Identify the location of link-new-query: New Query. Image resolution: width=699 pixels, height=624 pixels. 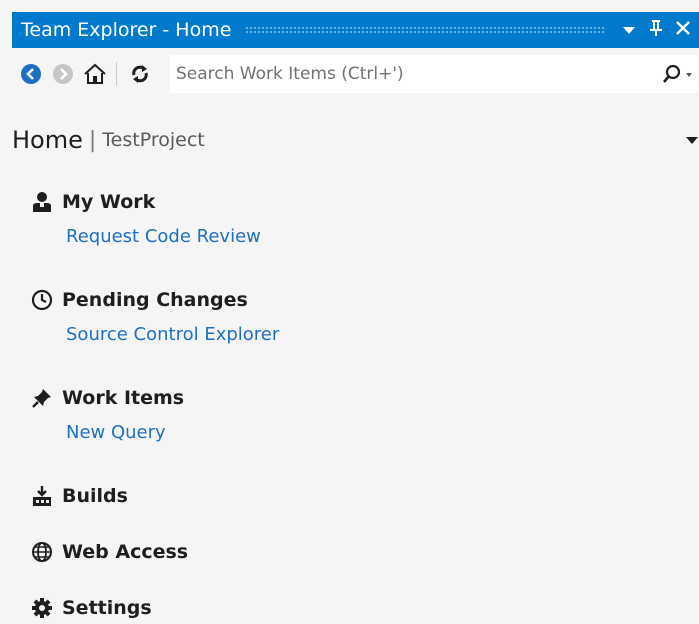
(116, 432).